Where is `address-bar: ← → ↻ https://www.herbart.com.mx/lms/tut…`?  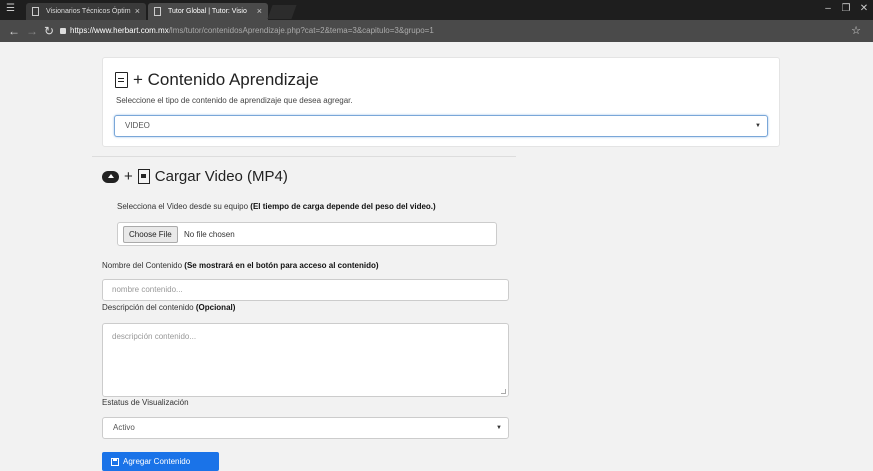 address-bar: ← → ↻ https://www.herbart.com.mx/lms/tut… is located at coordinates (436, 31).